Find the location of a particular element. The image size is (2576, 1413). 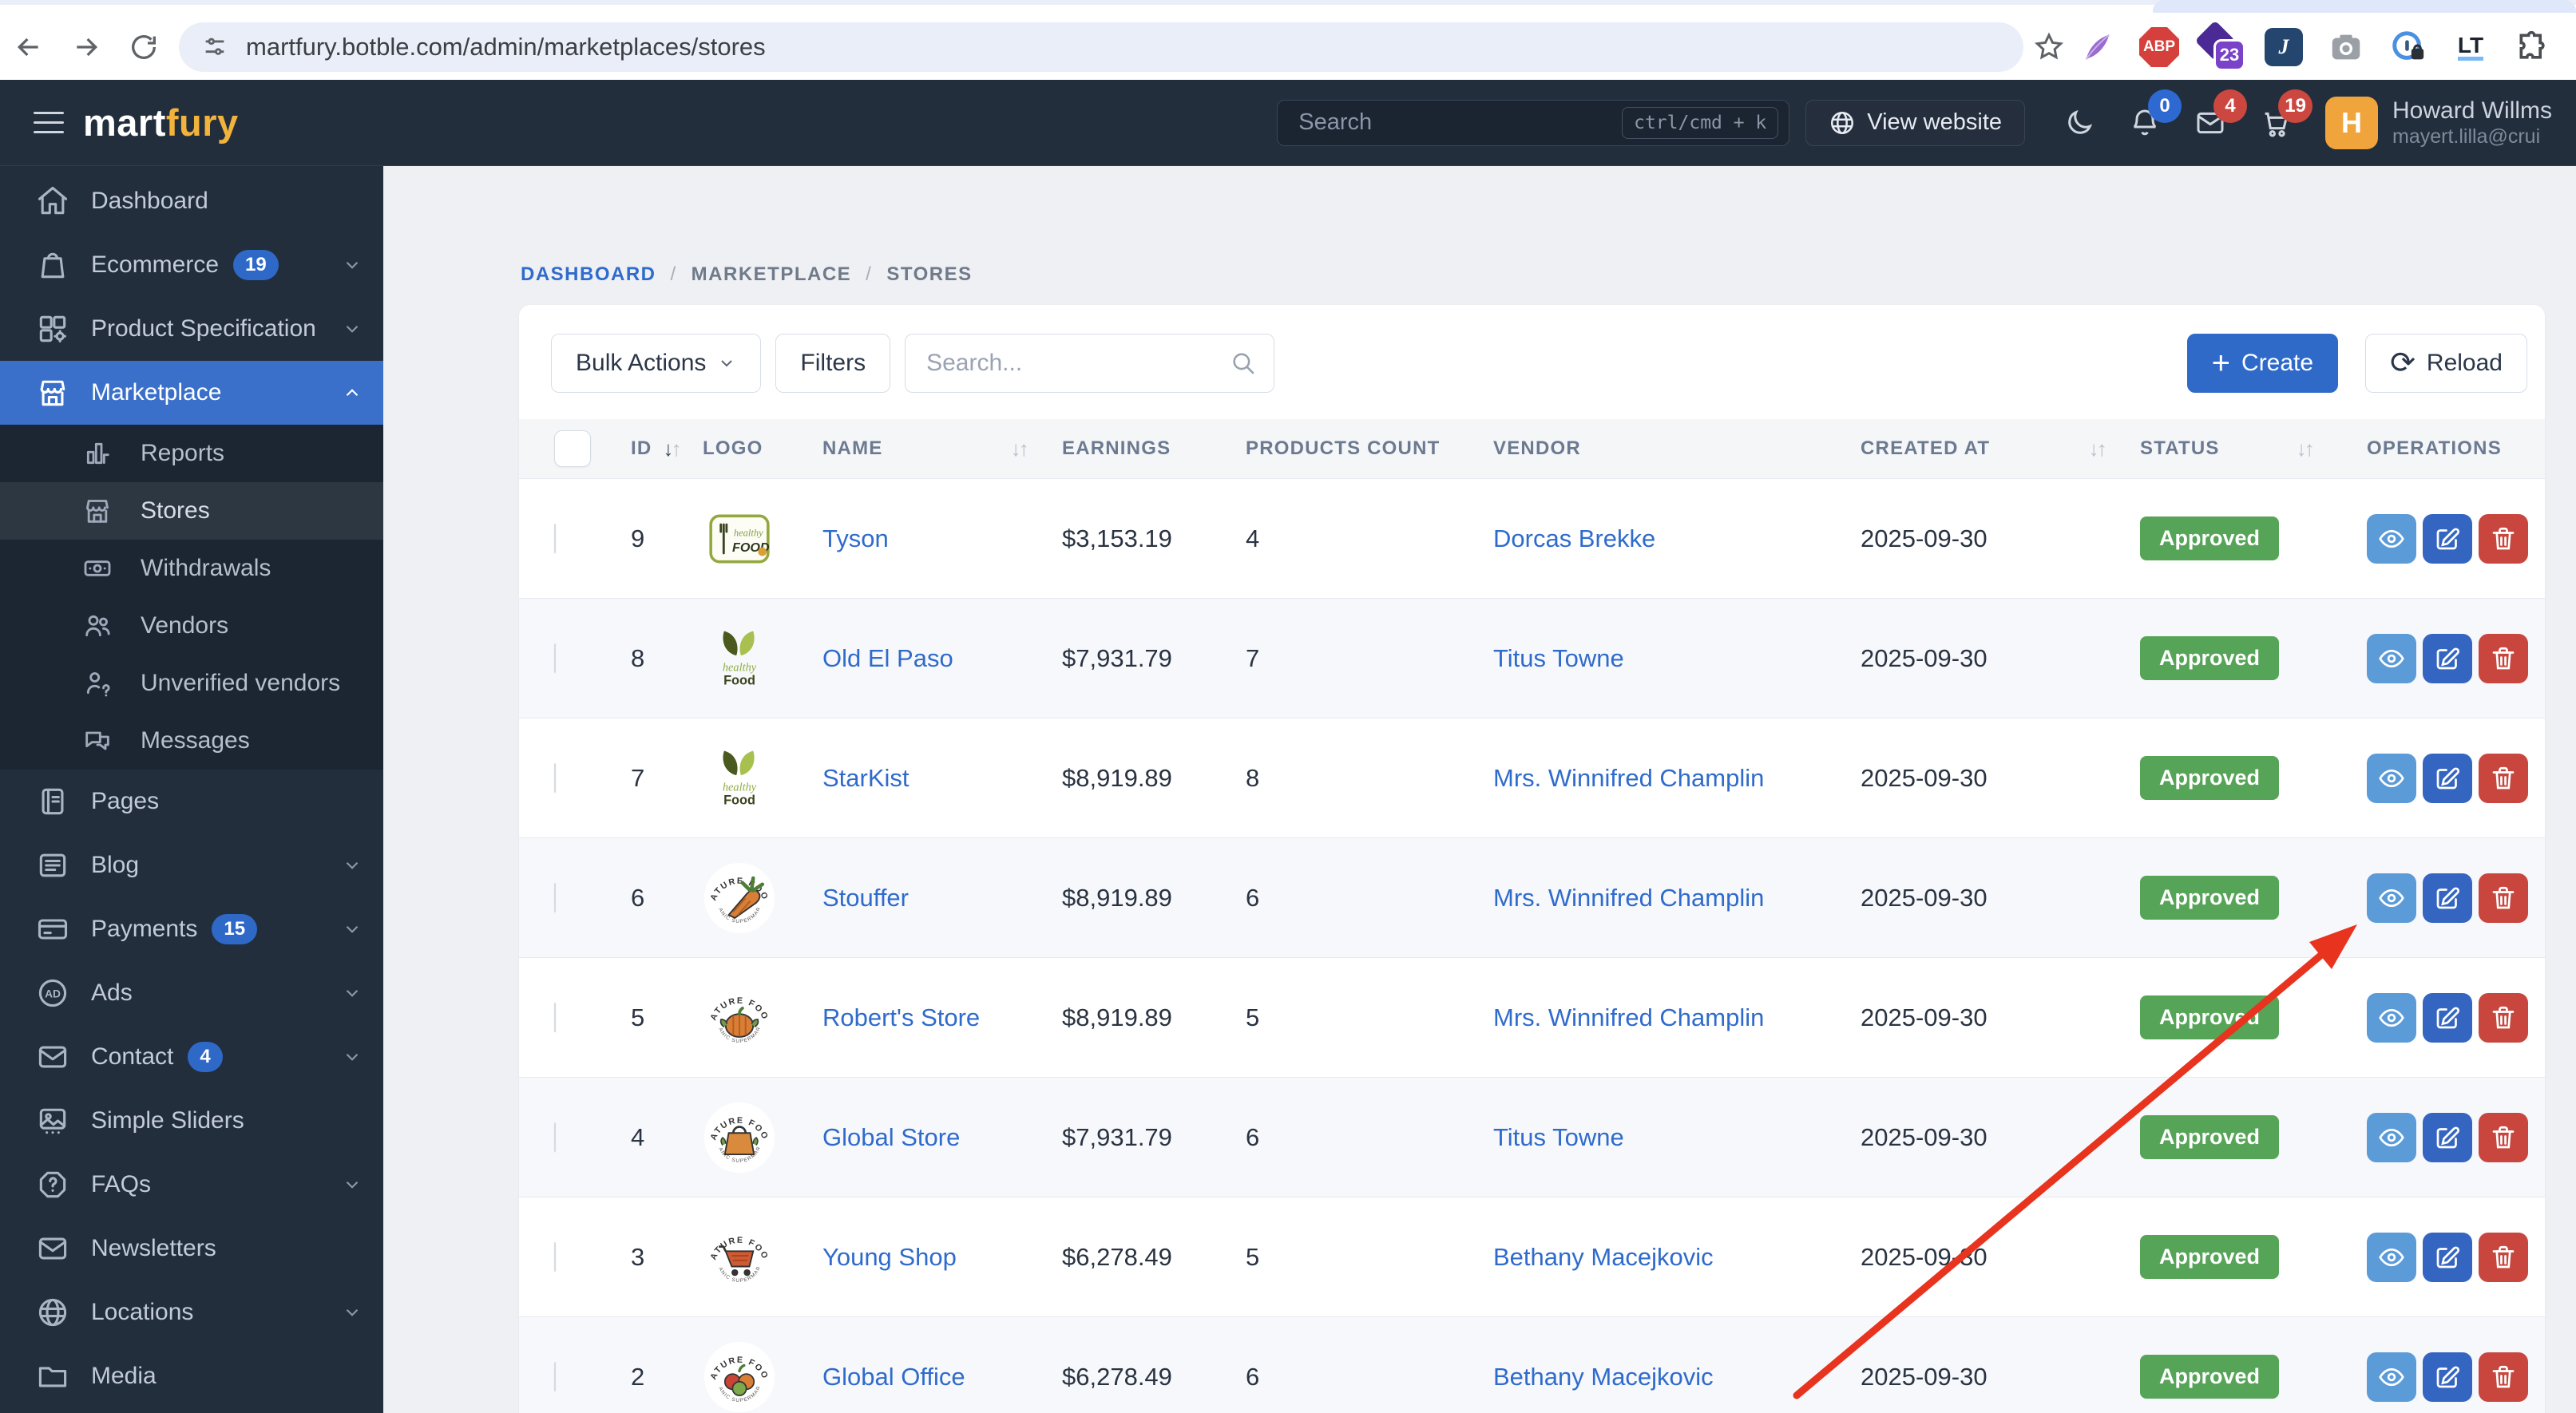

bookmark-star-icon is located at coordinates (2049, 47).